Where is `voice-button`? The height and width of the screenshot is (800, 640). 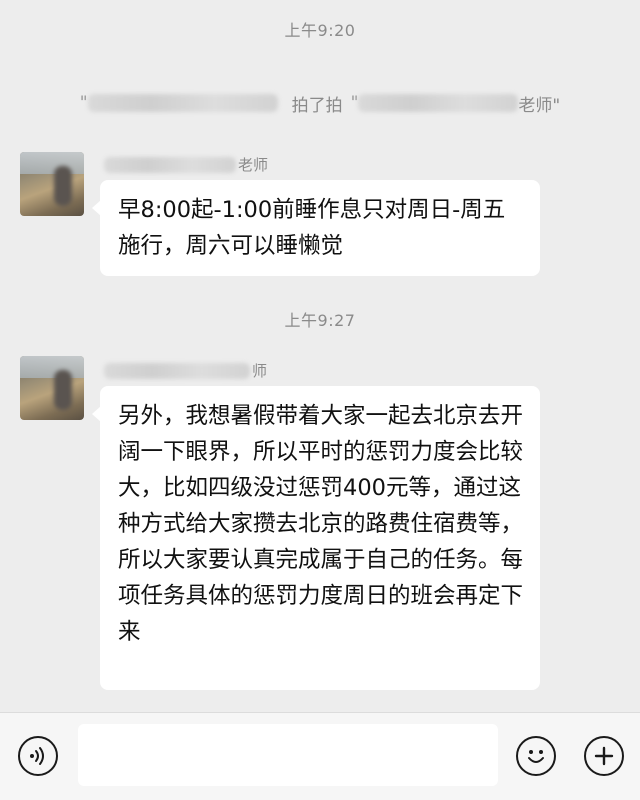
voice-button is located at coordinates (38, 756).